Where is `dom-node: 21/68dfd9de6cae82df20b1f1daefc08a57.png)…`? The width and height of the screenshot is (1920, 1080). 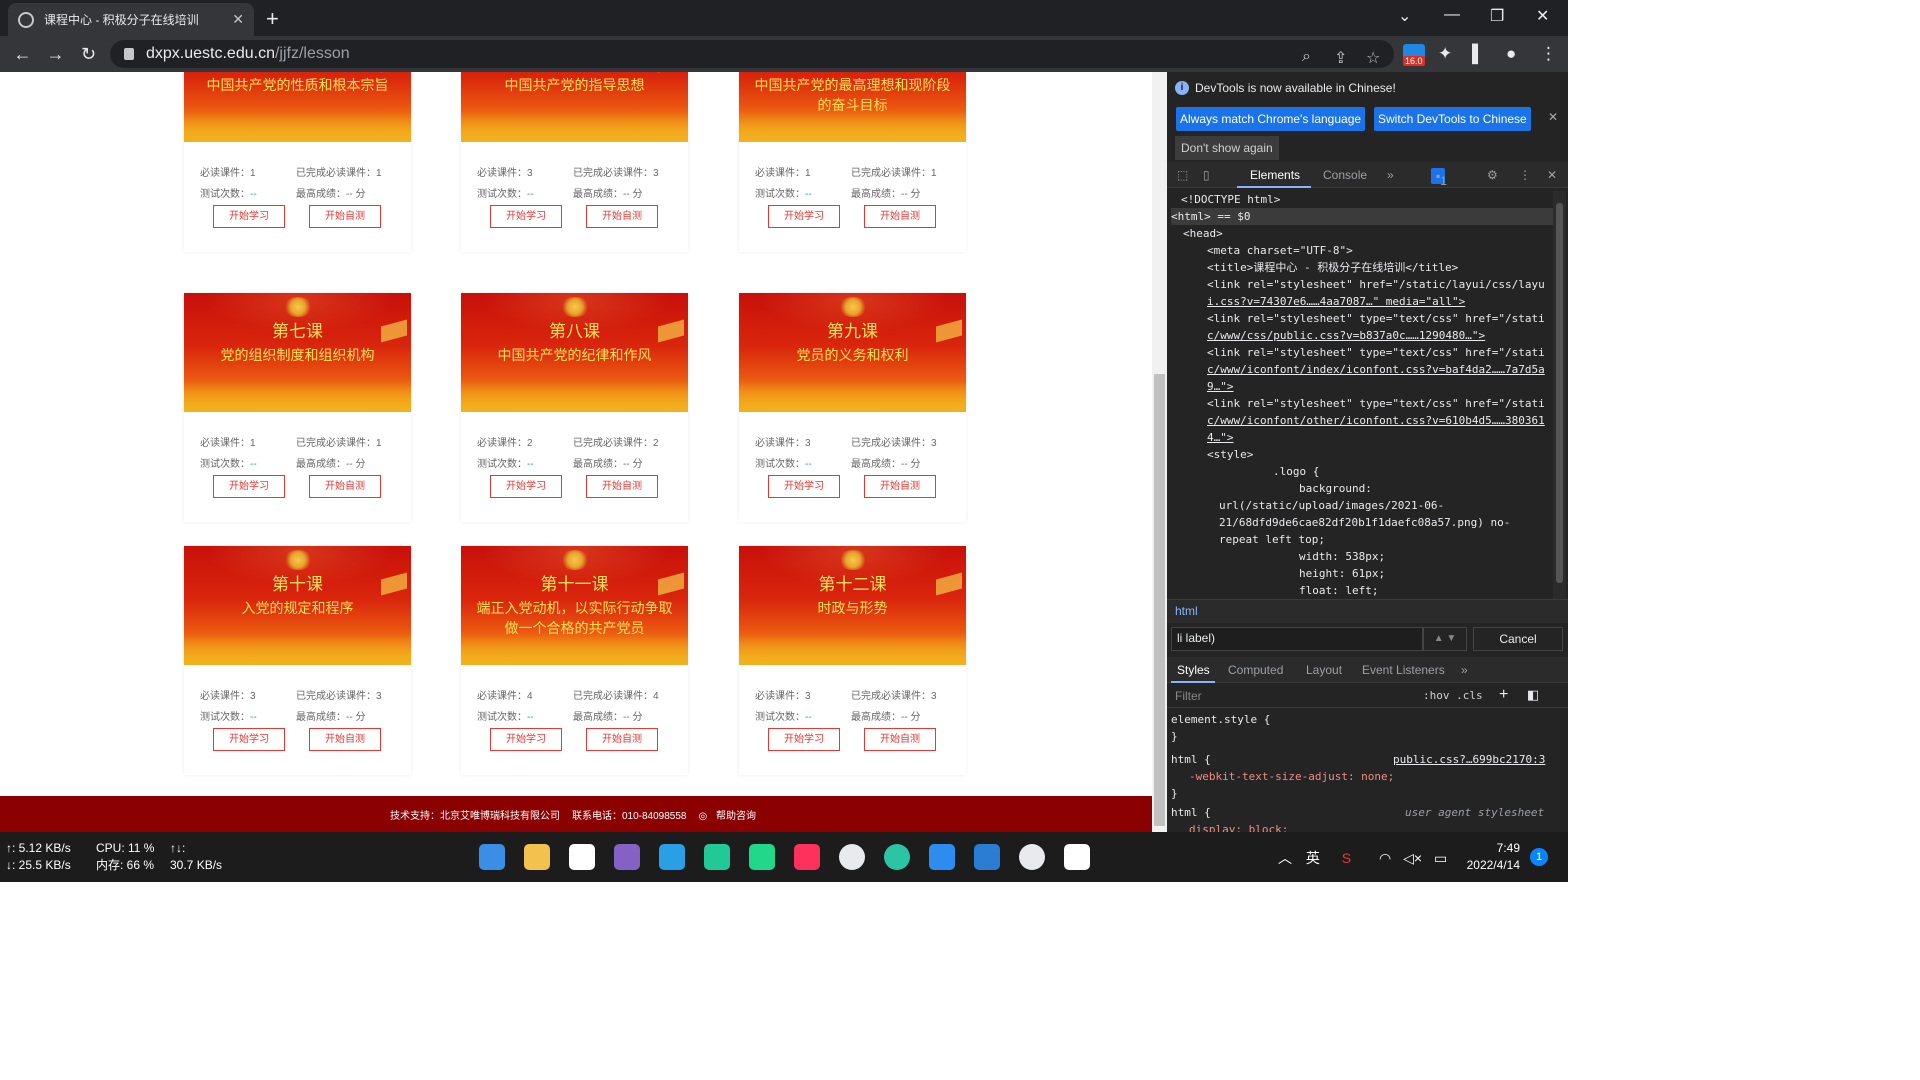
dom-node: 21/68dfd9de6cae82df20b1f1daefc08a57.png)… is located at coordinates (1364, 522).